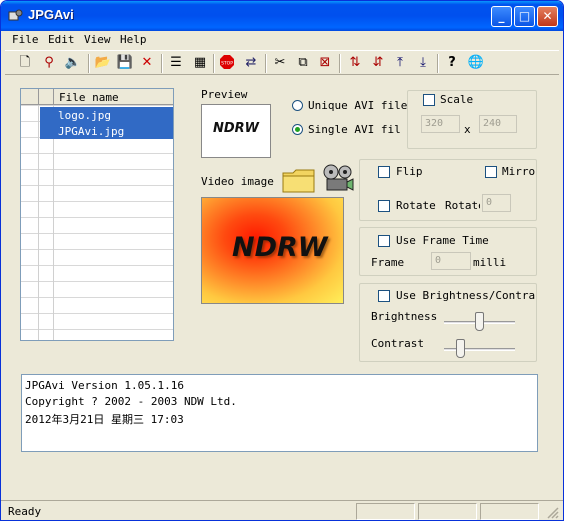 The height and width of the screenshot is (521, 564). I want to click on brightness-label: Brightness, so click(404, 316).